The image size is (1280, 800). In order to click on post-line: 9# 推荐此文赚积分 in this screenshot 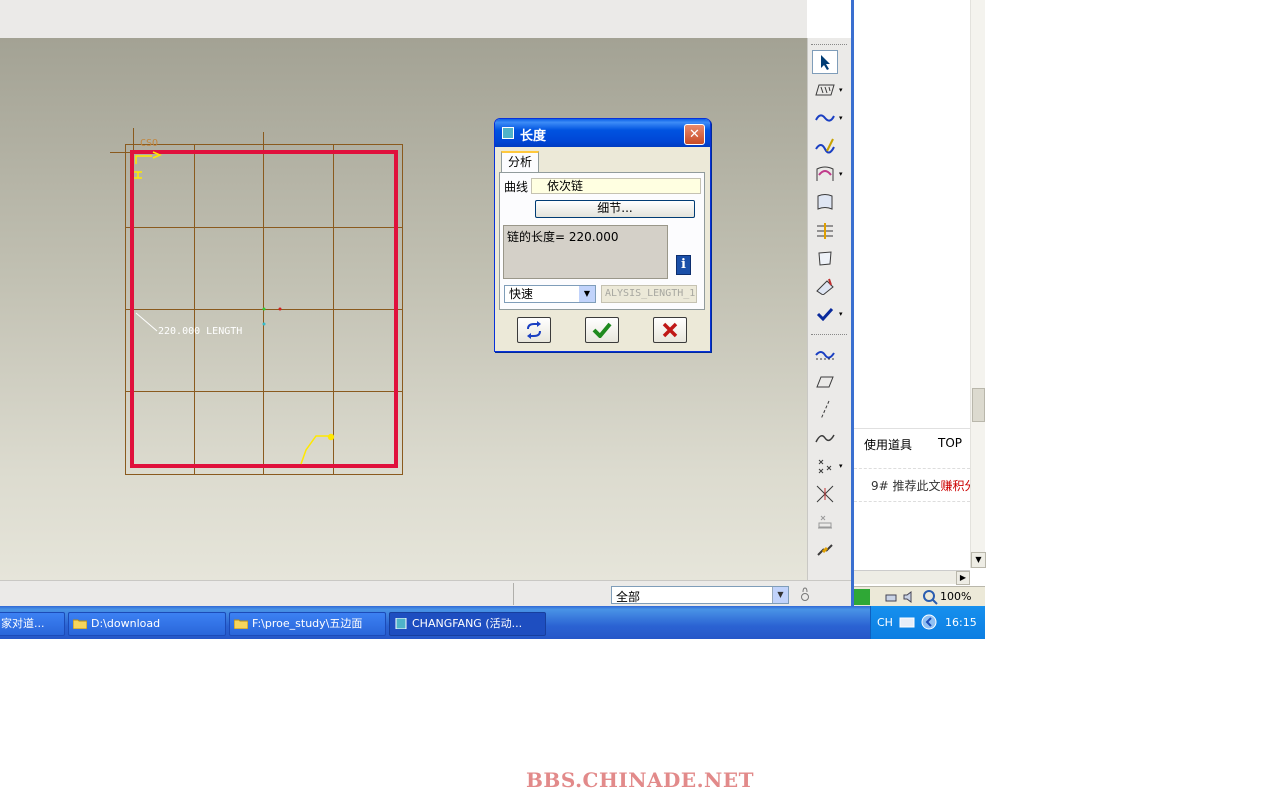, I will do `click(920, 485)`.